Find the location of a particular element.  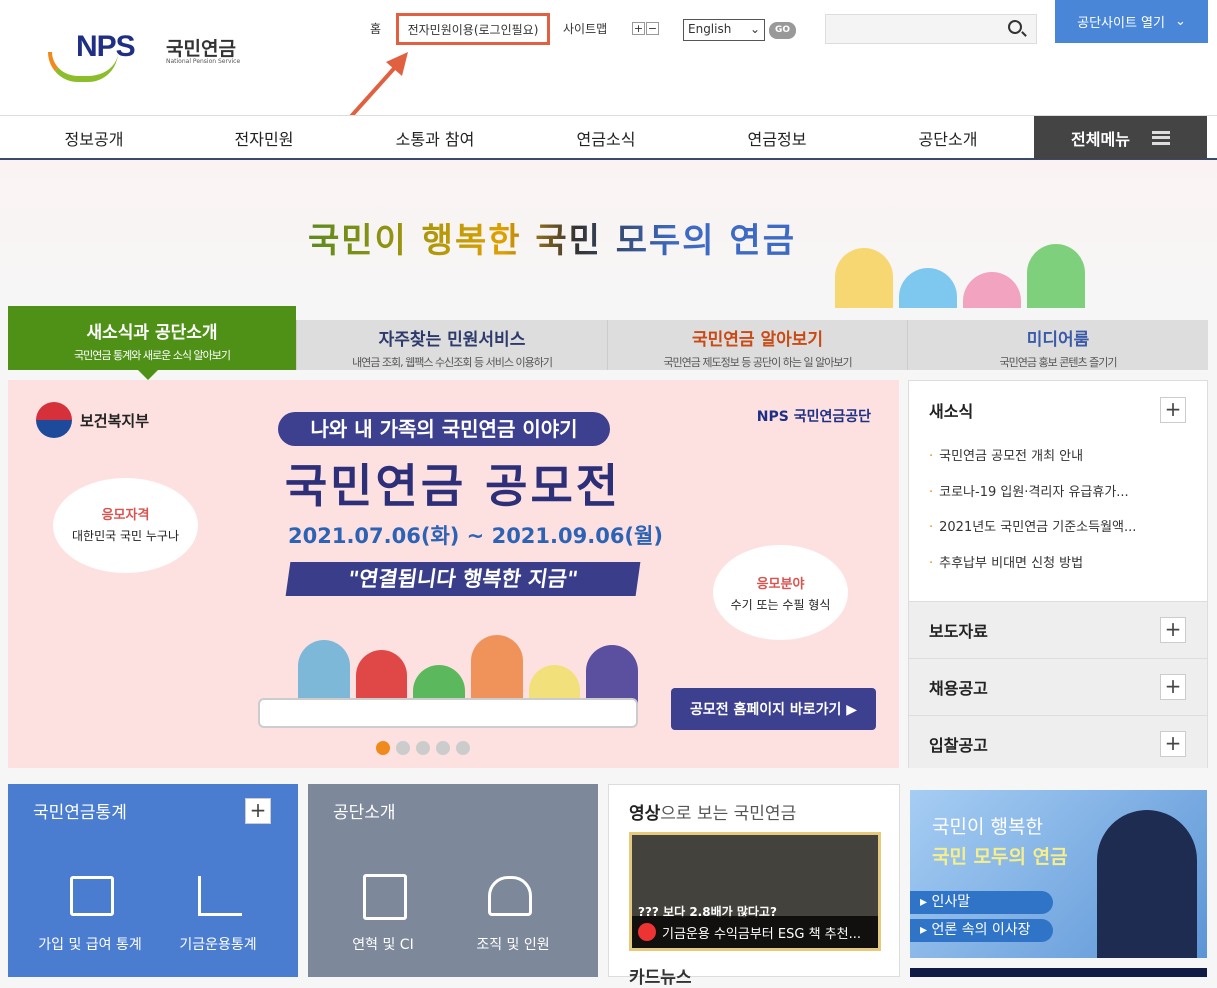

about-link: 연혁 및 CI is located at coordinates (383, 944).